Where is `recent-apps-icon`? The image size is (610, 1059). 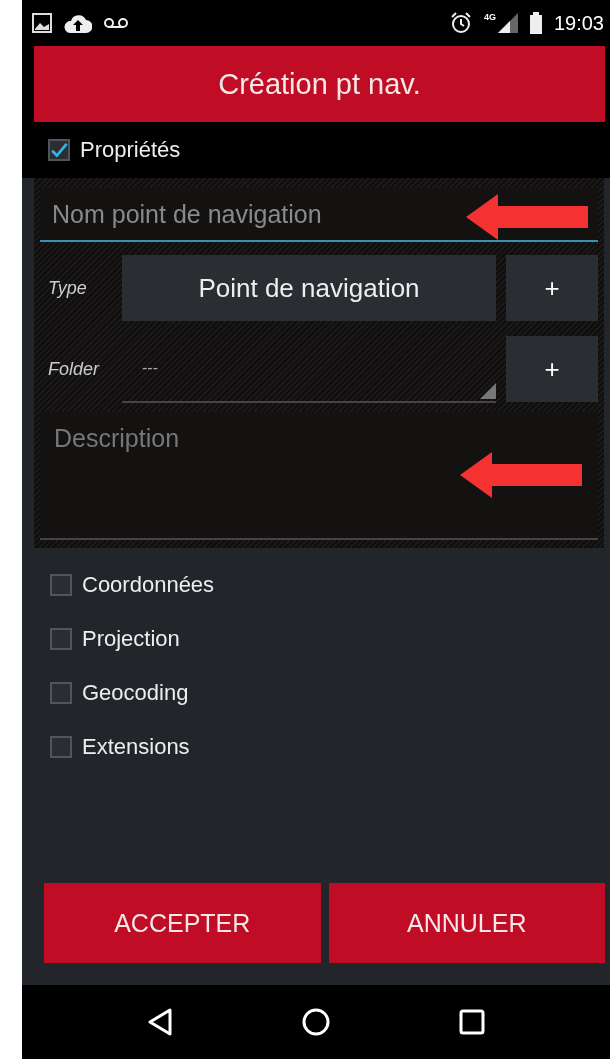
recent-apps-icon is located at coordinates (472, 1022).